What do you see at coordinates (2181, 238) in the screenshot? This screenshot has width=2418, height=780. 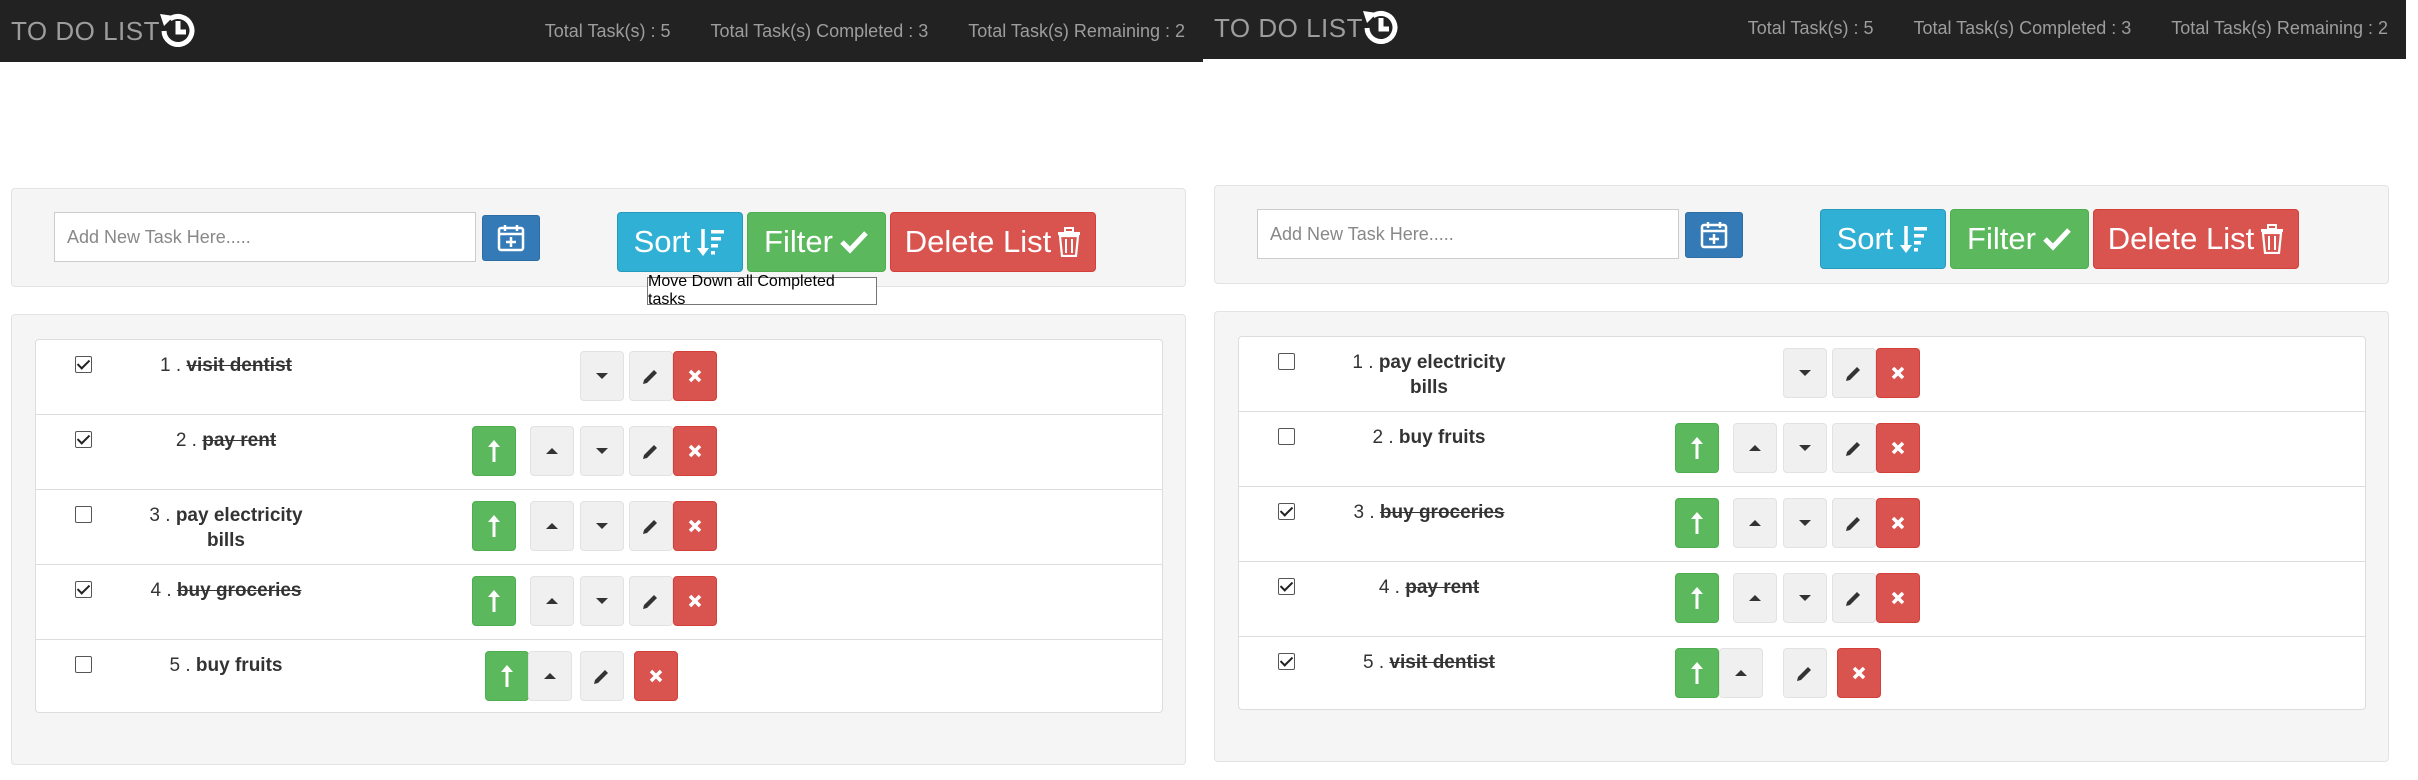 I see `delete-list-label: Delete List` at bounding box center [2181, 238].